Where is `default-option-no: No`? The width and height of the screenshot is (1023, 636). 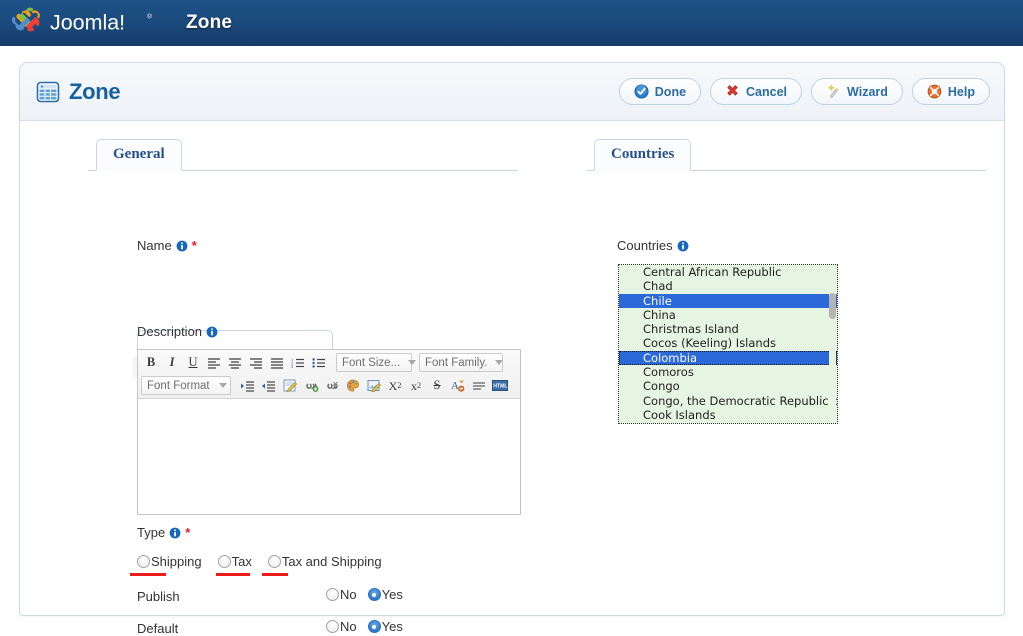 default-option-no: No is located at coordinates (341, 626).